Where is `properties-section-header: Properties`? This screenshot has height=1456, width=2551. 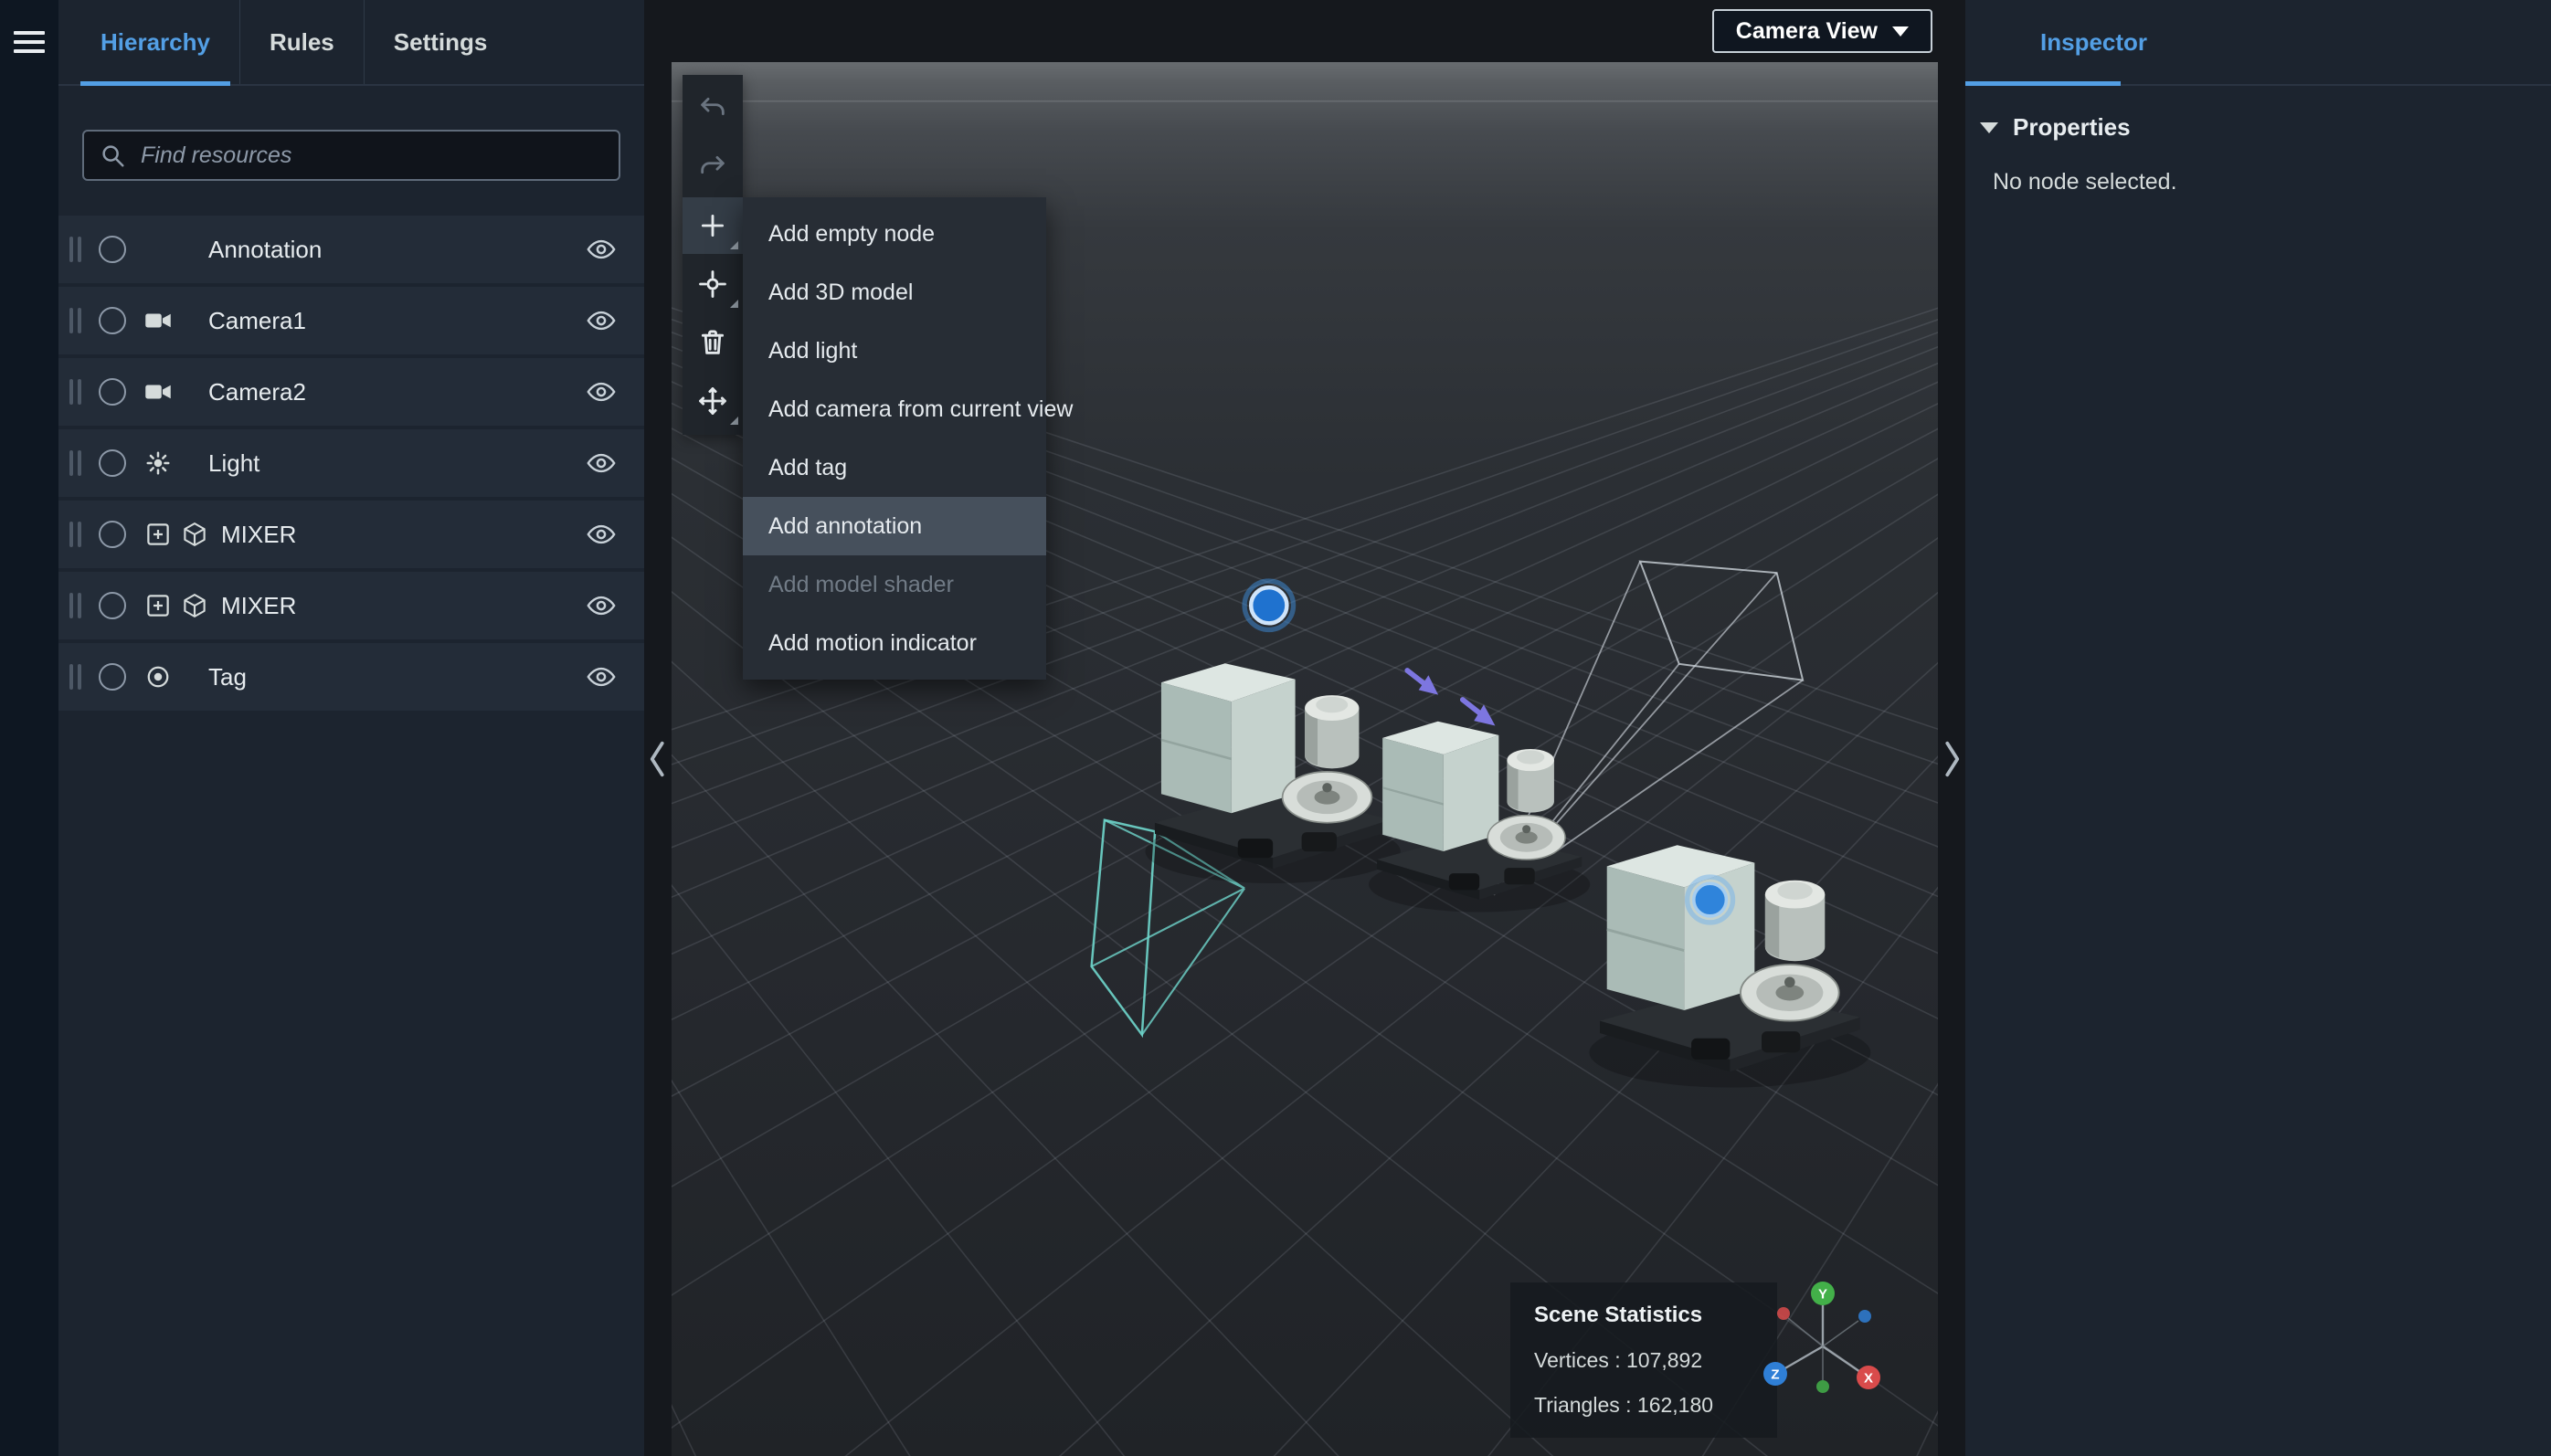
properties-section-header: Properties is located at coordinates (2258, 114).